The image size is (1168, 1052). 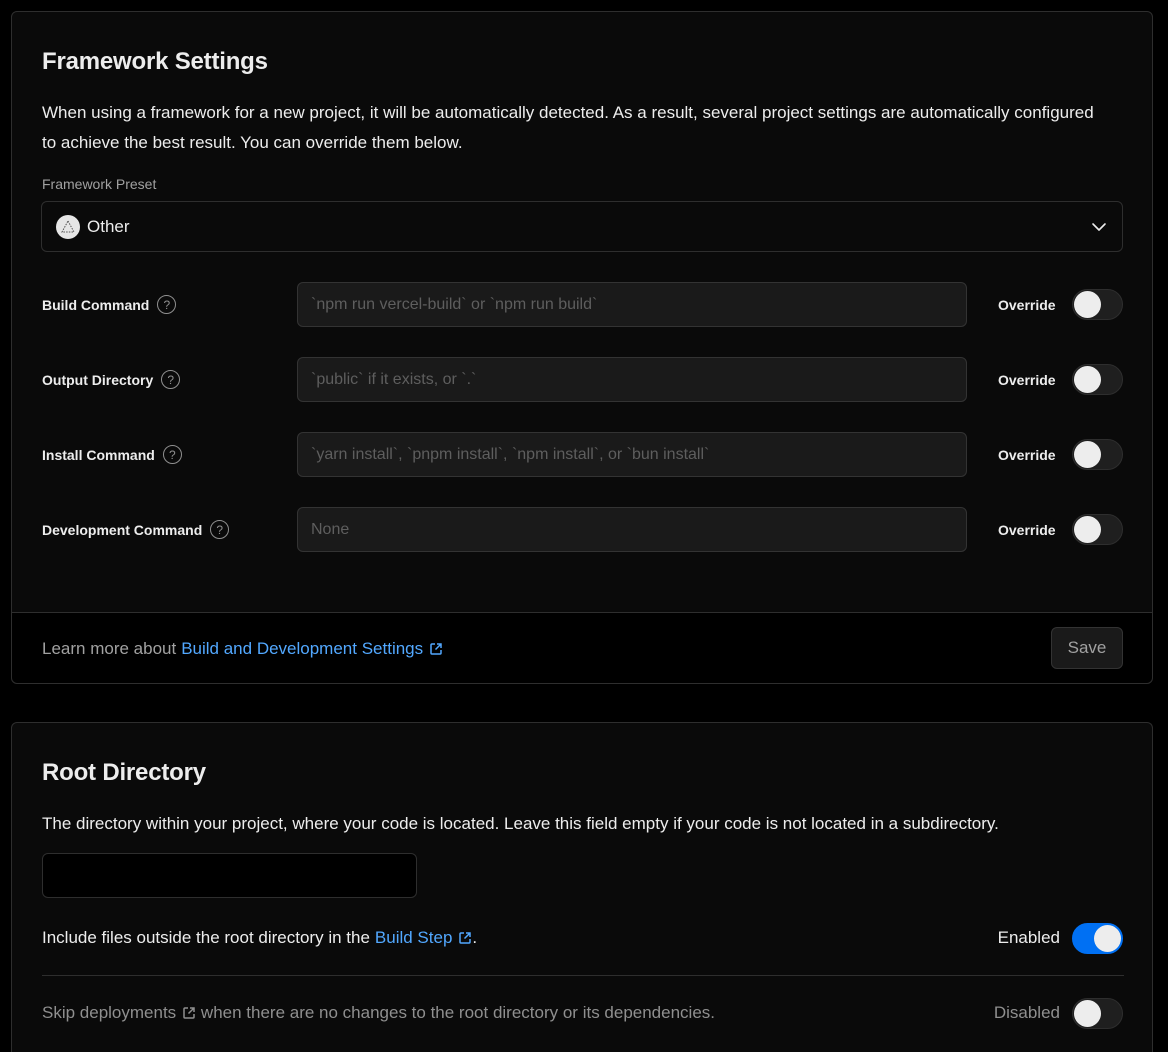 What do you see at coordinates (99, 184) in the screenshot?
I see `framework-preset-label: Framework Preset` at bounding box center [99, 184].